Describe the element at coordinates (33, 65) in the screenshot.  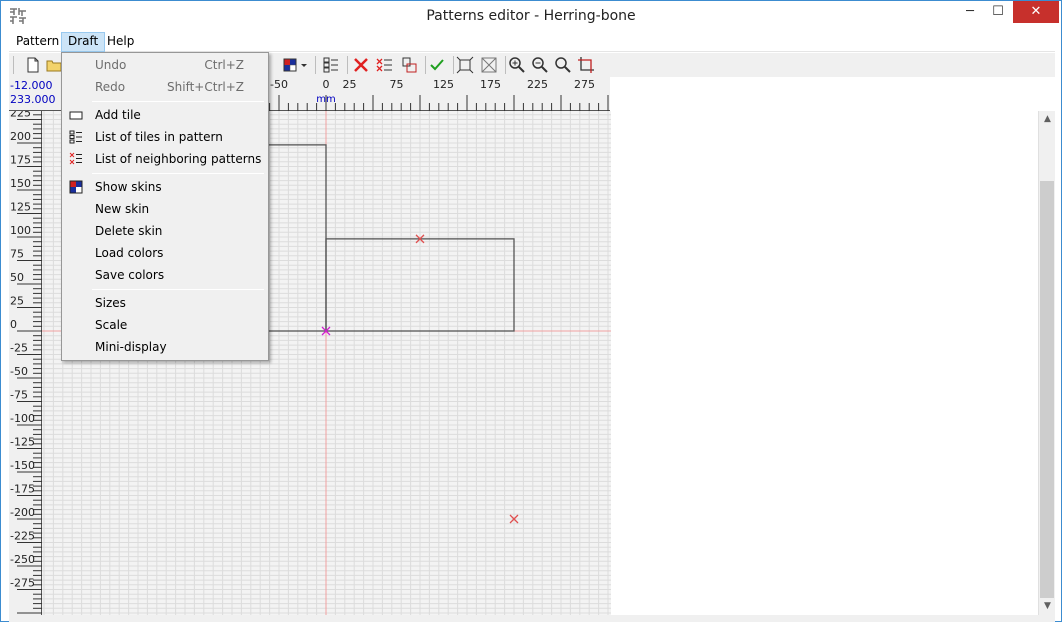
I see `new-file-icon` at that location.